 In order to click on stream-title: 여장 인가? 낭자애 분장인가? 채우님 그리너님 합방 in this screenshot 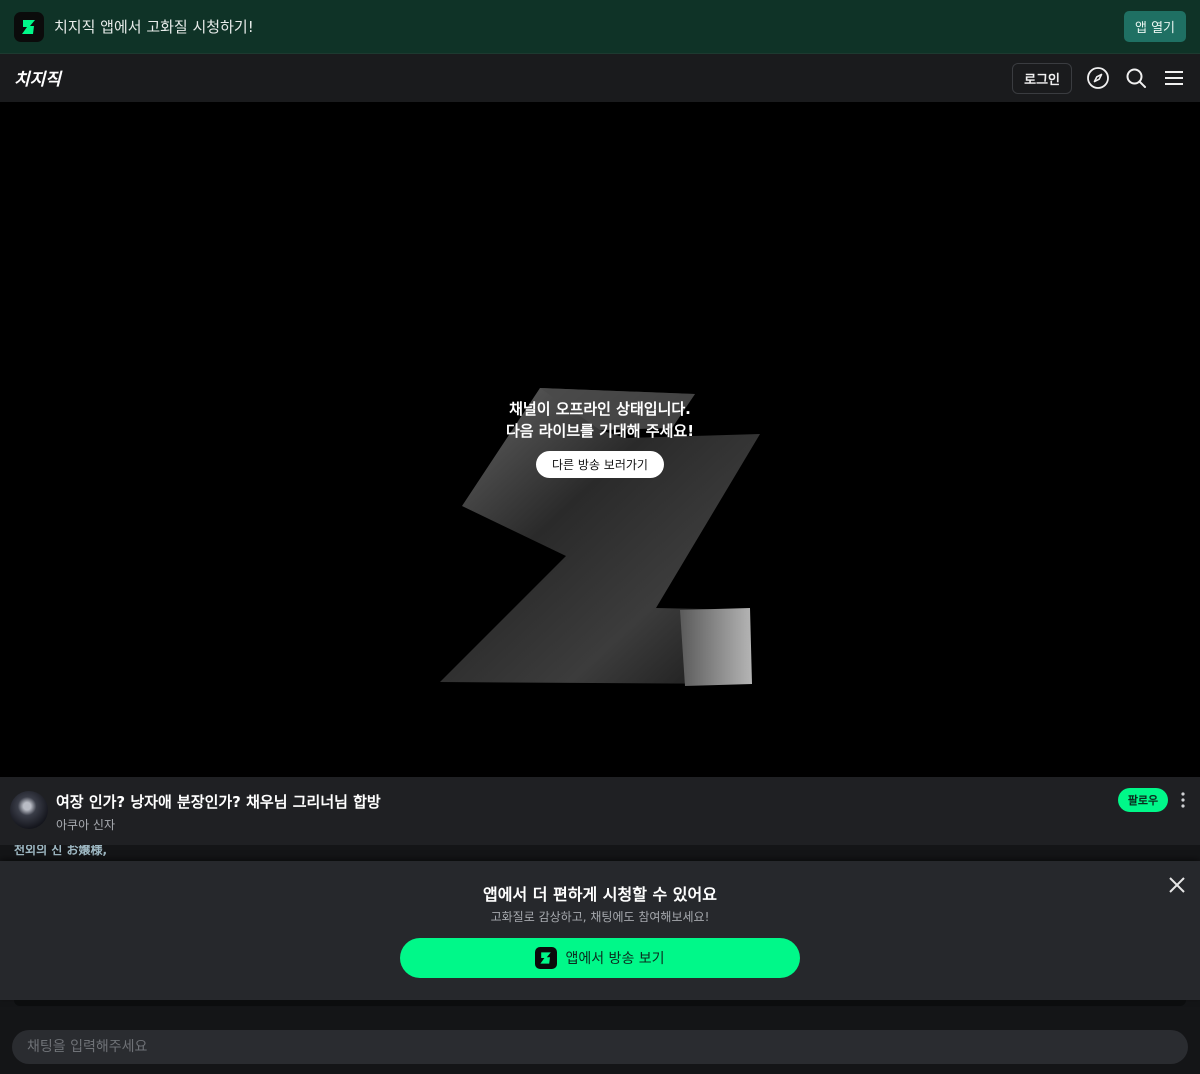, I will do `click(218, 802)`.